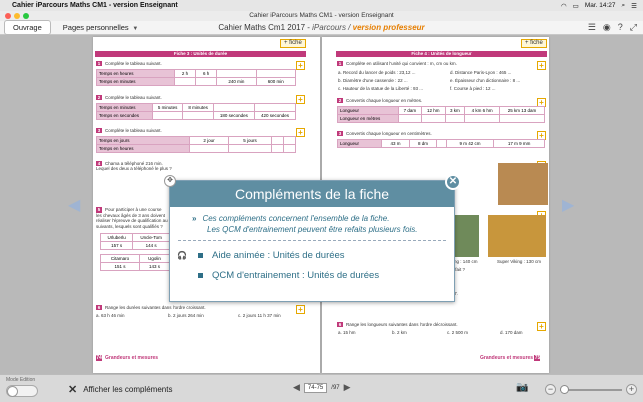 Image resolution: width=643 pixels, height=402 pixels. Describe the element at coordinates (185, 73) in the screenshot. I see `table-cell: 2 h` at that location.